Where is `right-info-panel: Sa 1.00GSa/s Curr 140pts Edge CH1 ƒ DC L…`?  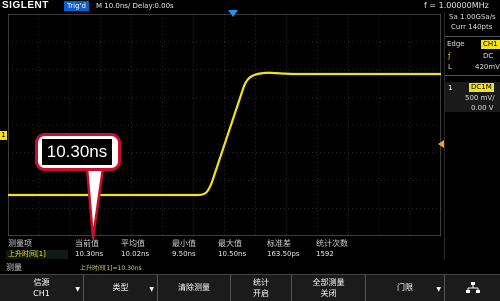
right-info-panel: Sa 1.00GSa/s Curr 140pts Edge CH1 ƒ DC L… is located at coordinates (472, 136).